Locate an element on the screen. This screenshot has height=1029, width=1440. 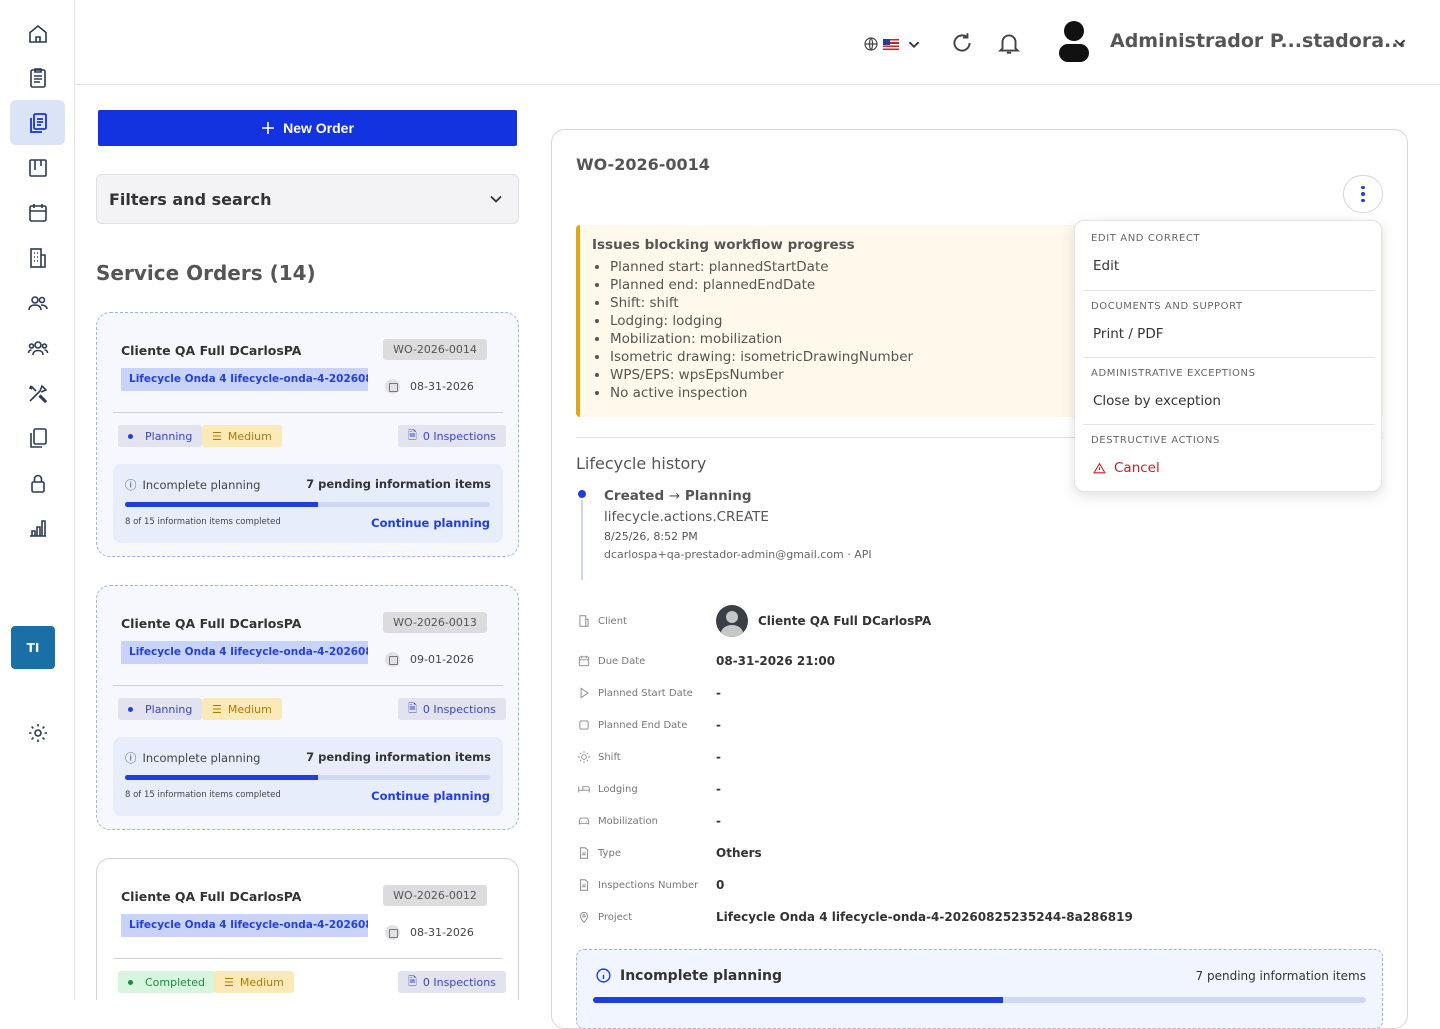
sidebar: TI is located at coordinates (37, 500).